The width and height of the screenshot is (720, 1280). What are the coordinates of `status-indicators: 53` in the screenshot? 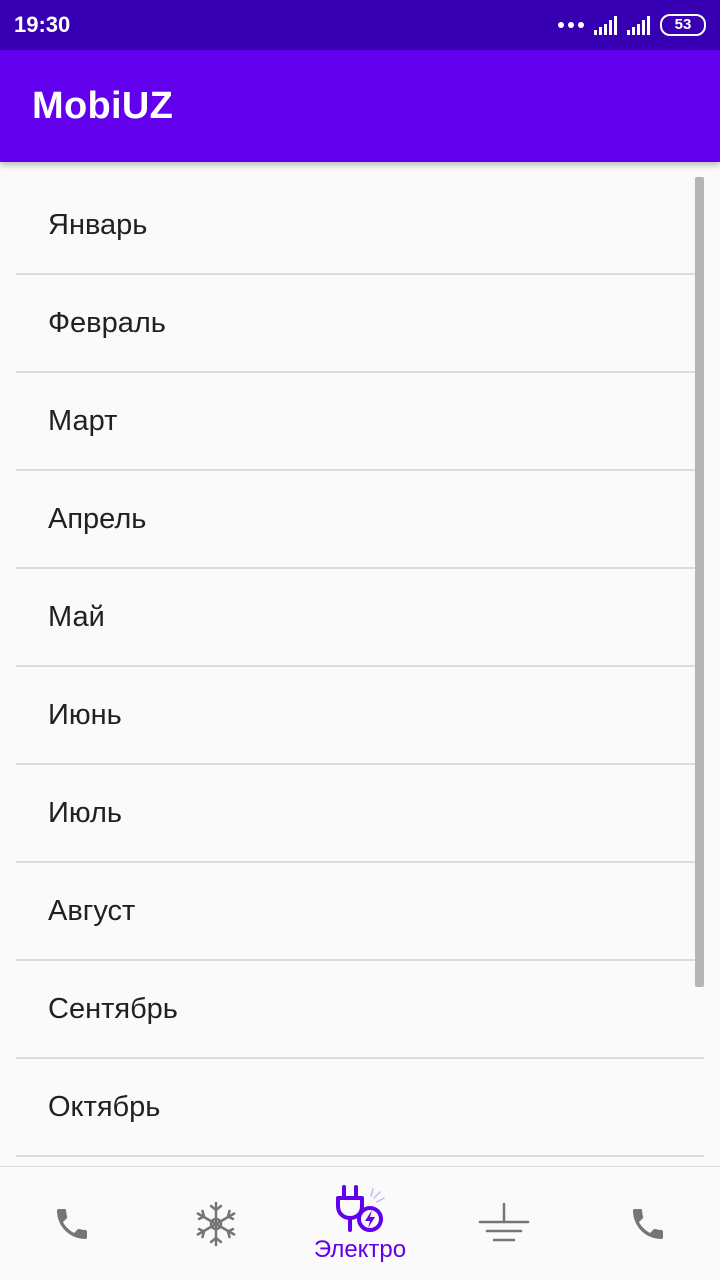 It's located at (632, 25).